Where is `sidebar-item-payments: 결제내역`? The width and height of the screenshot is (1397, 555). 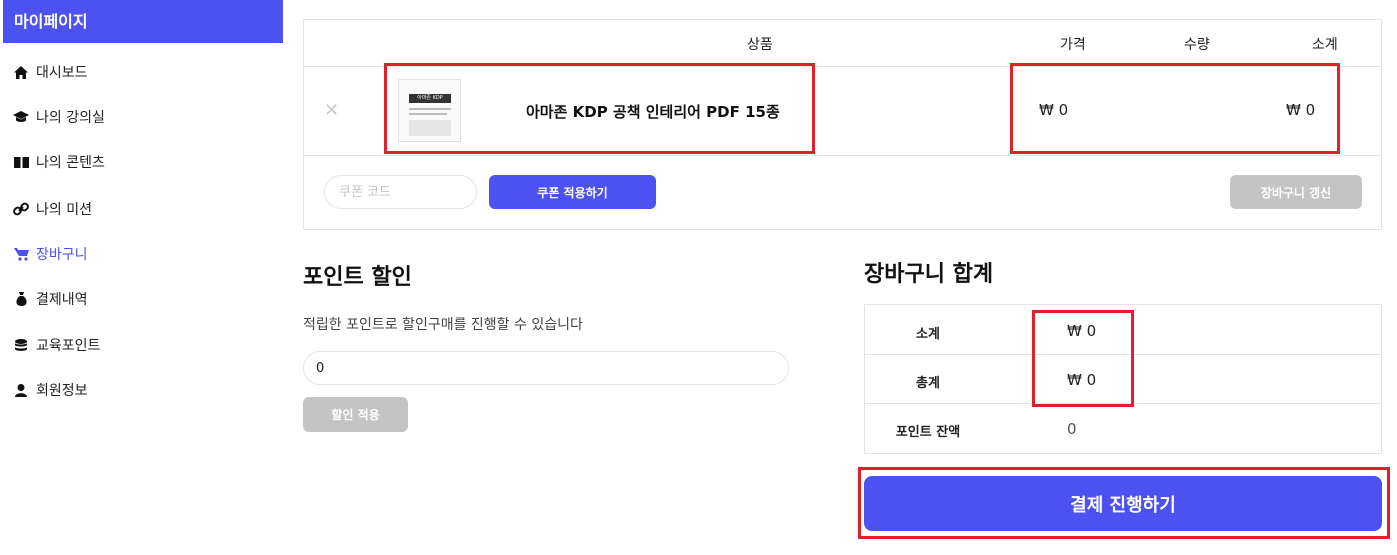 sidebar-item-payments: 결제내역 is located at coordinates (50, 299).